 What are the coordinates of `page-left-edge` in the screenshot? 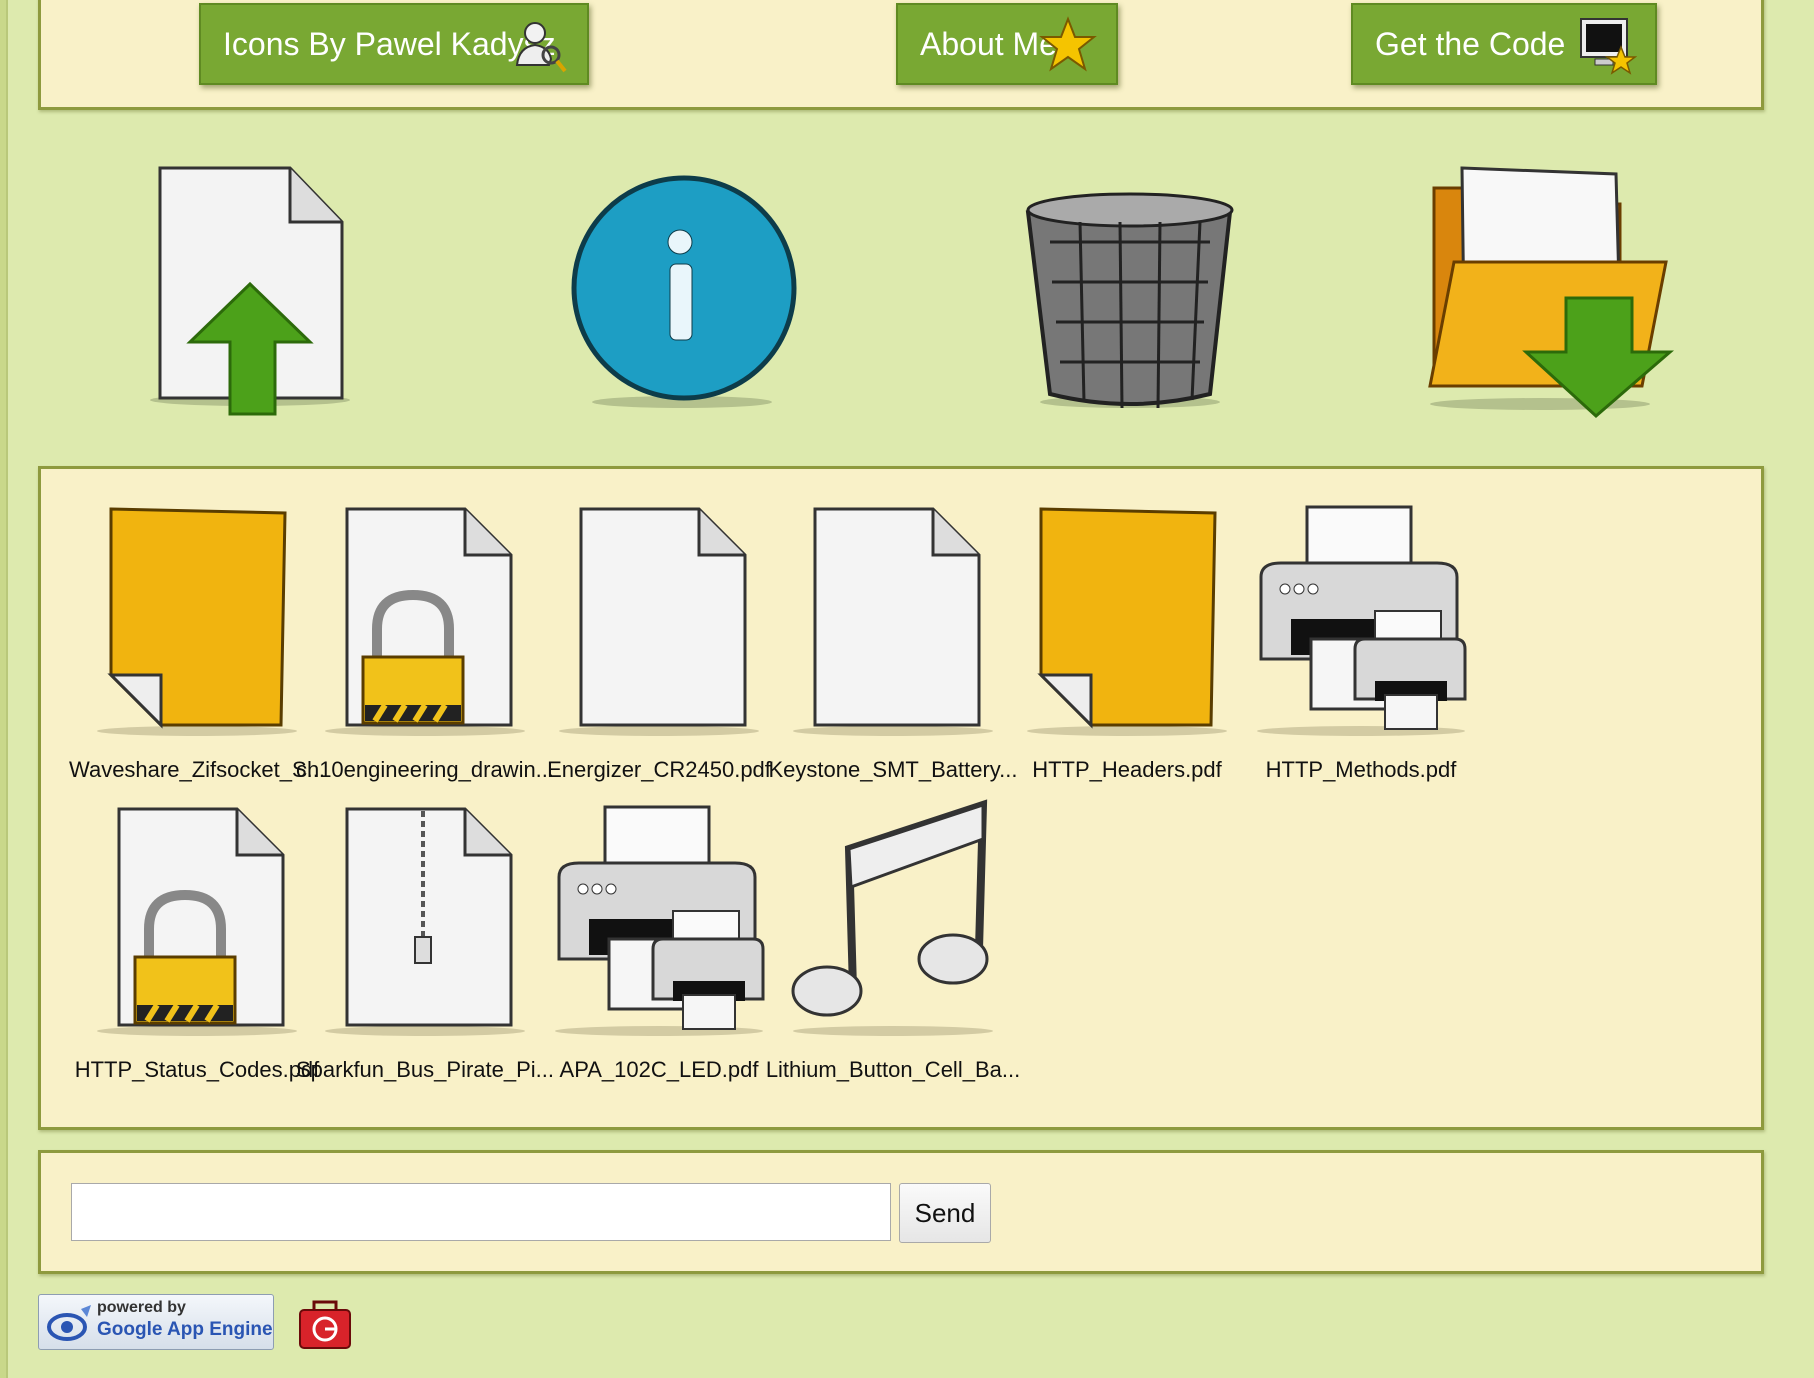 It's located at (4, 689).